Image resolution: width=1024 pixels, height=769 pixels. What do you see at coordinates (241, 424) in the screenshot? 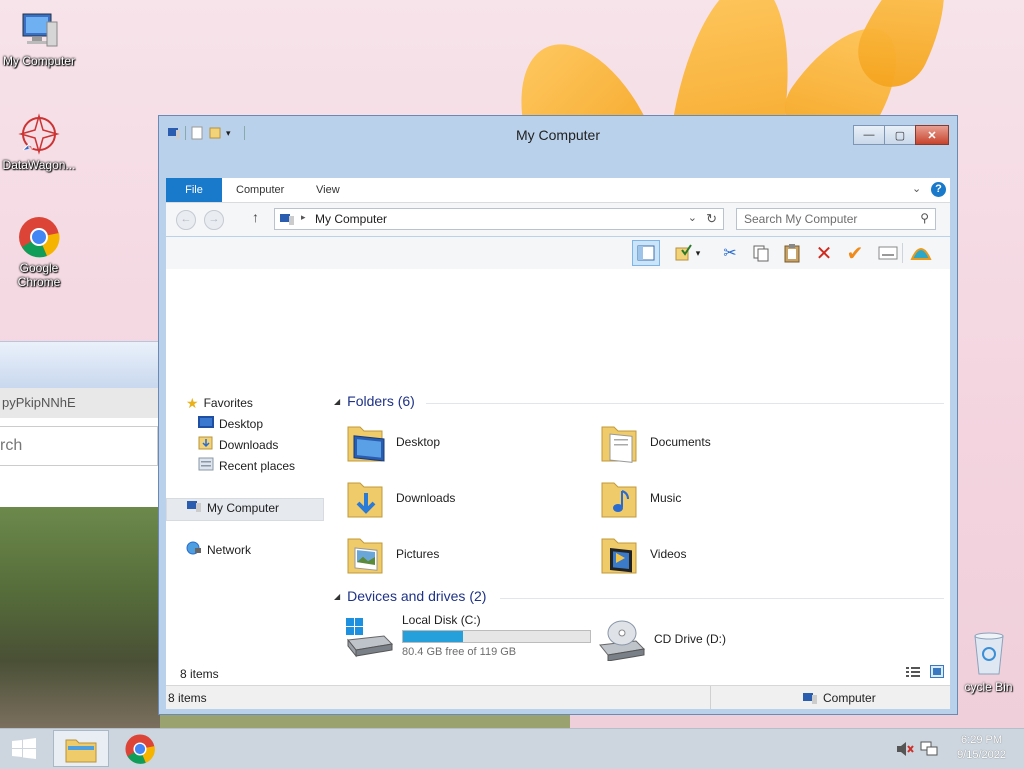
I see `nav-desktop-label: Desktop` at bounding box center [241, 424].